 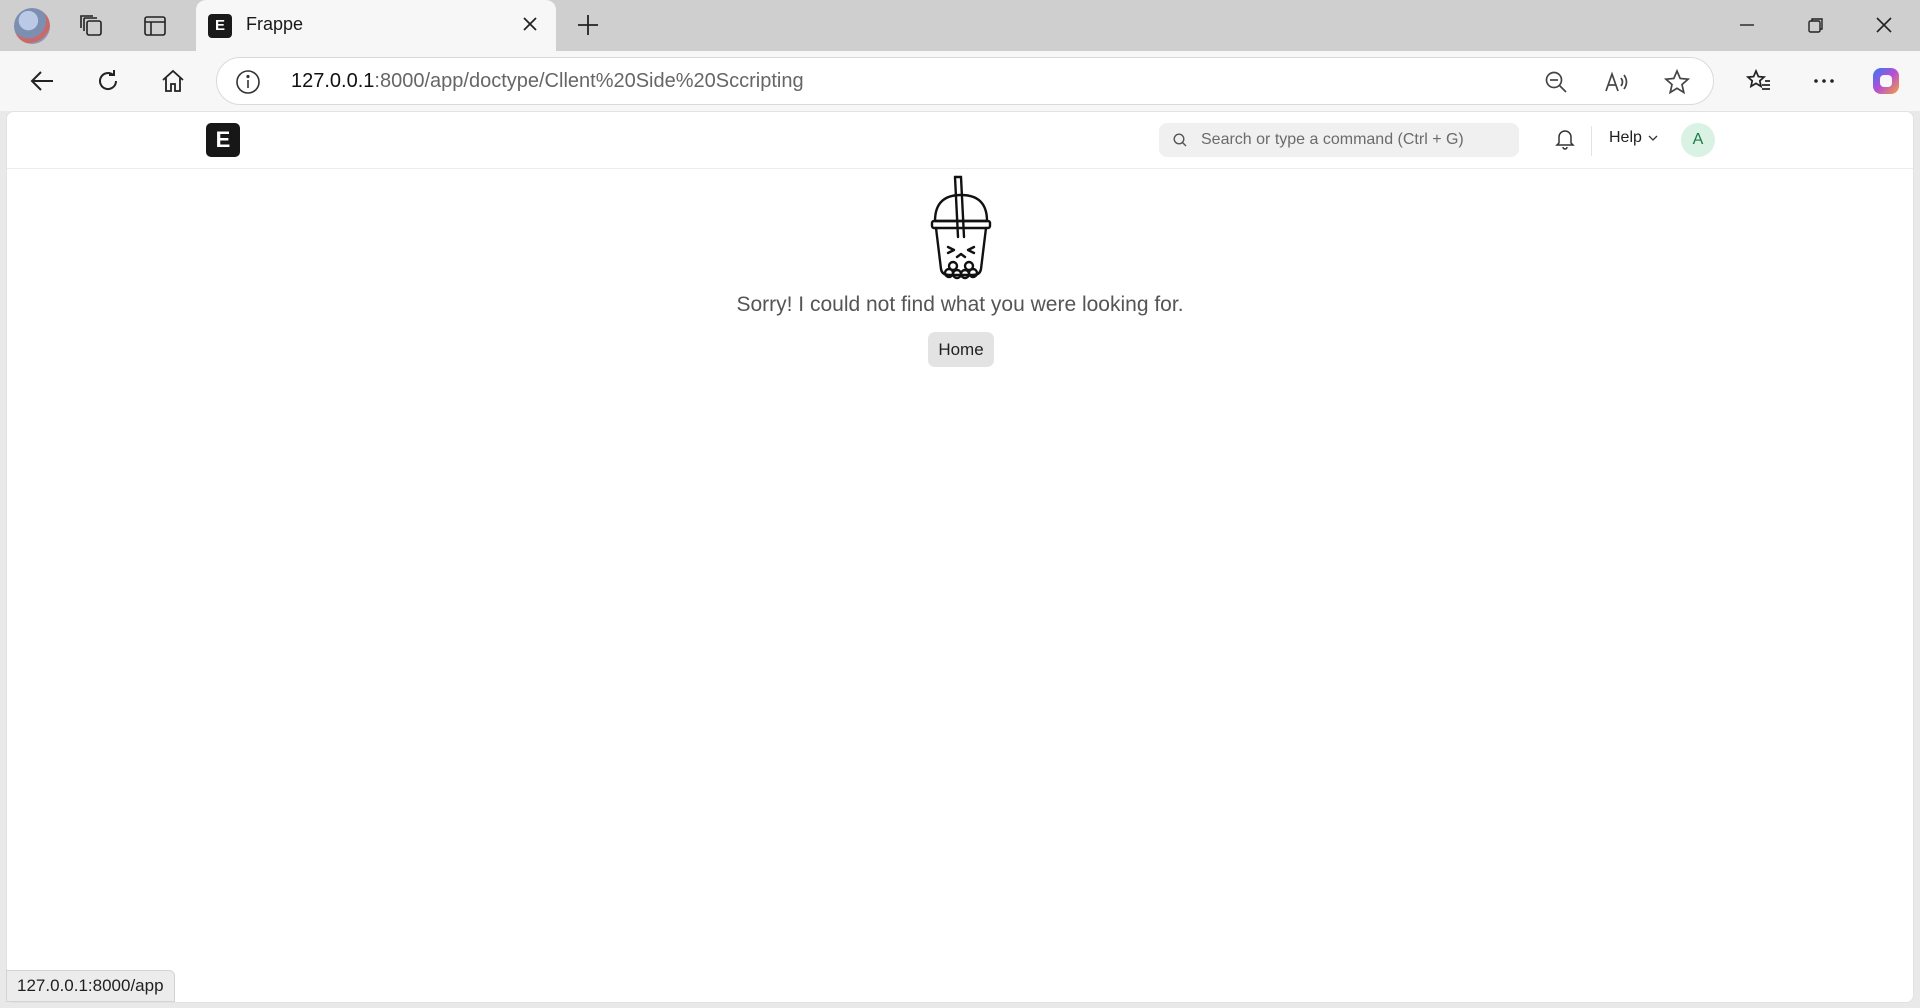 What do you see at coordinates (1625, 137) in the screenshot?
I see `help-label: Help` at bounding box center [1625, 137].